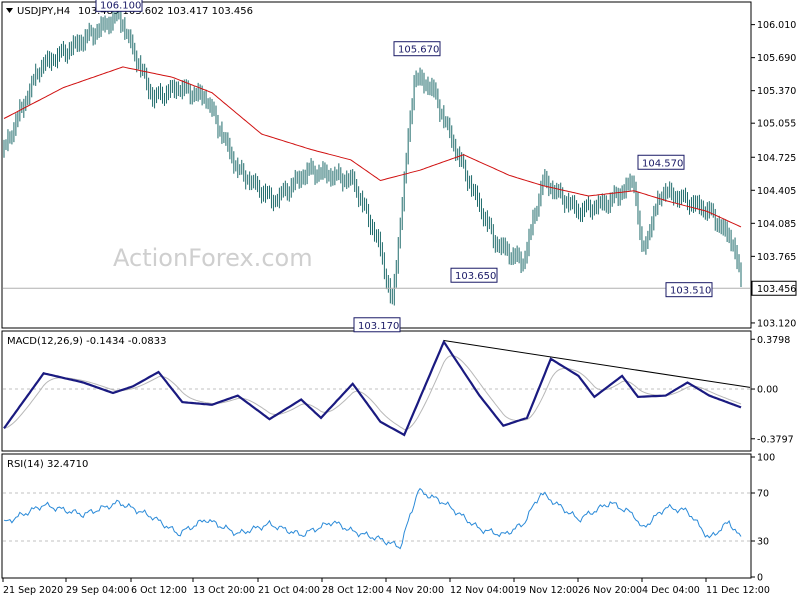  I want to click on x-tick-label: 28 Oct 12:00, so click(353, 590).